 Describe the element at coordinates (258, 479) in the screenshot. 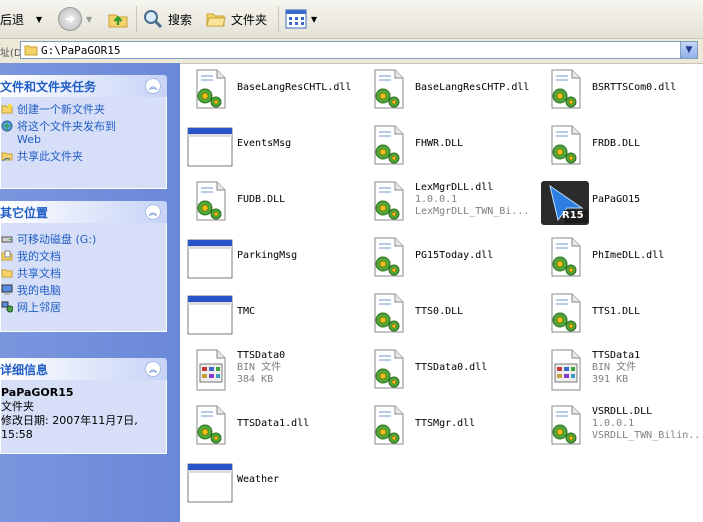

I see `file-name: Weather` at that location.